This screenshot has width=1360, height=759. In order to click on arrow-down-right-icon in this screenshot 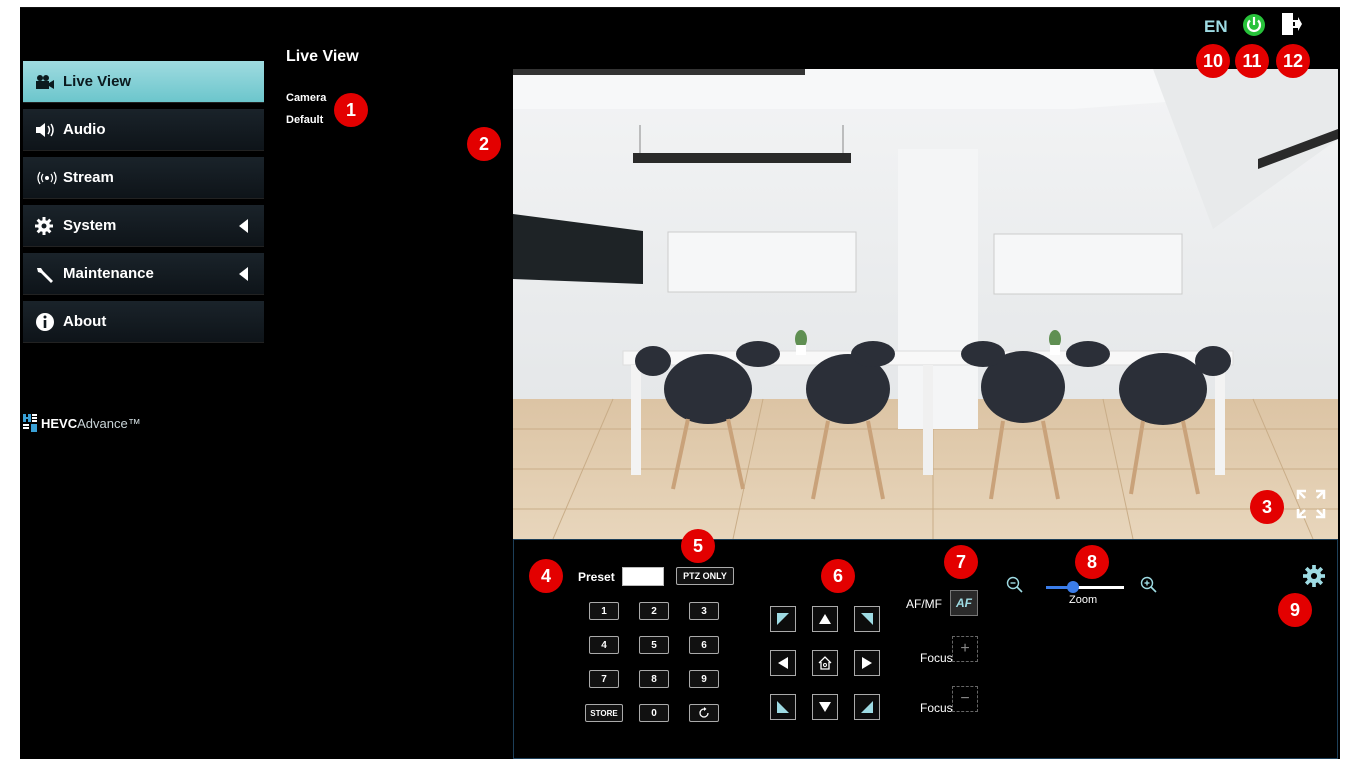, I will do `click(867, 707)`.